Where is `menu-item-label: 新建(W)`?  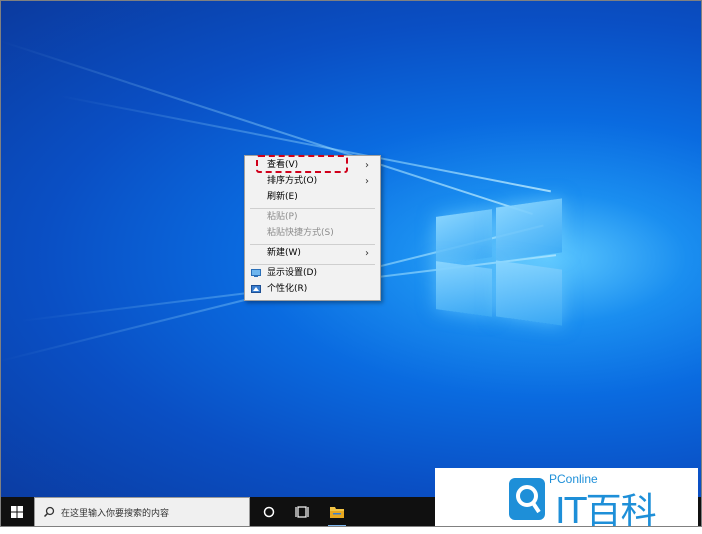
menu-item-label: 新建(W) is located at coordinates (284, 253).